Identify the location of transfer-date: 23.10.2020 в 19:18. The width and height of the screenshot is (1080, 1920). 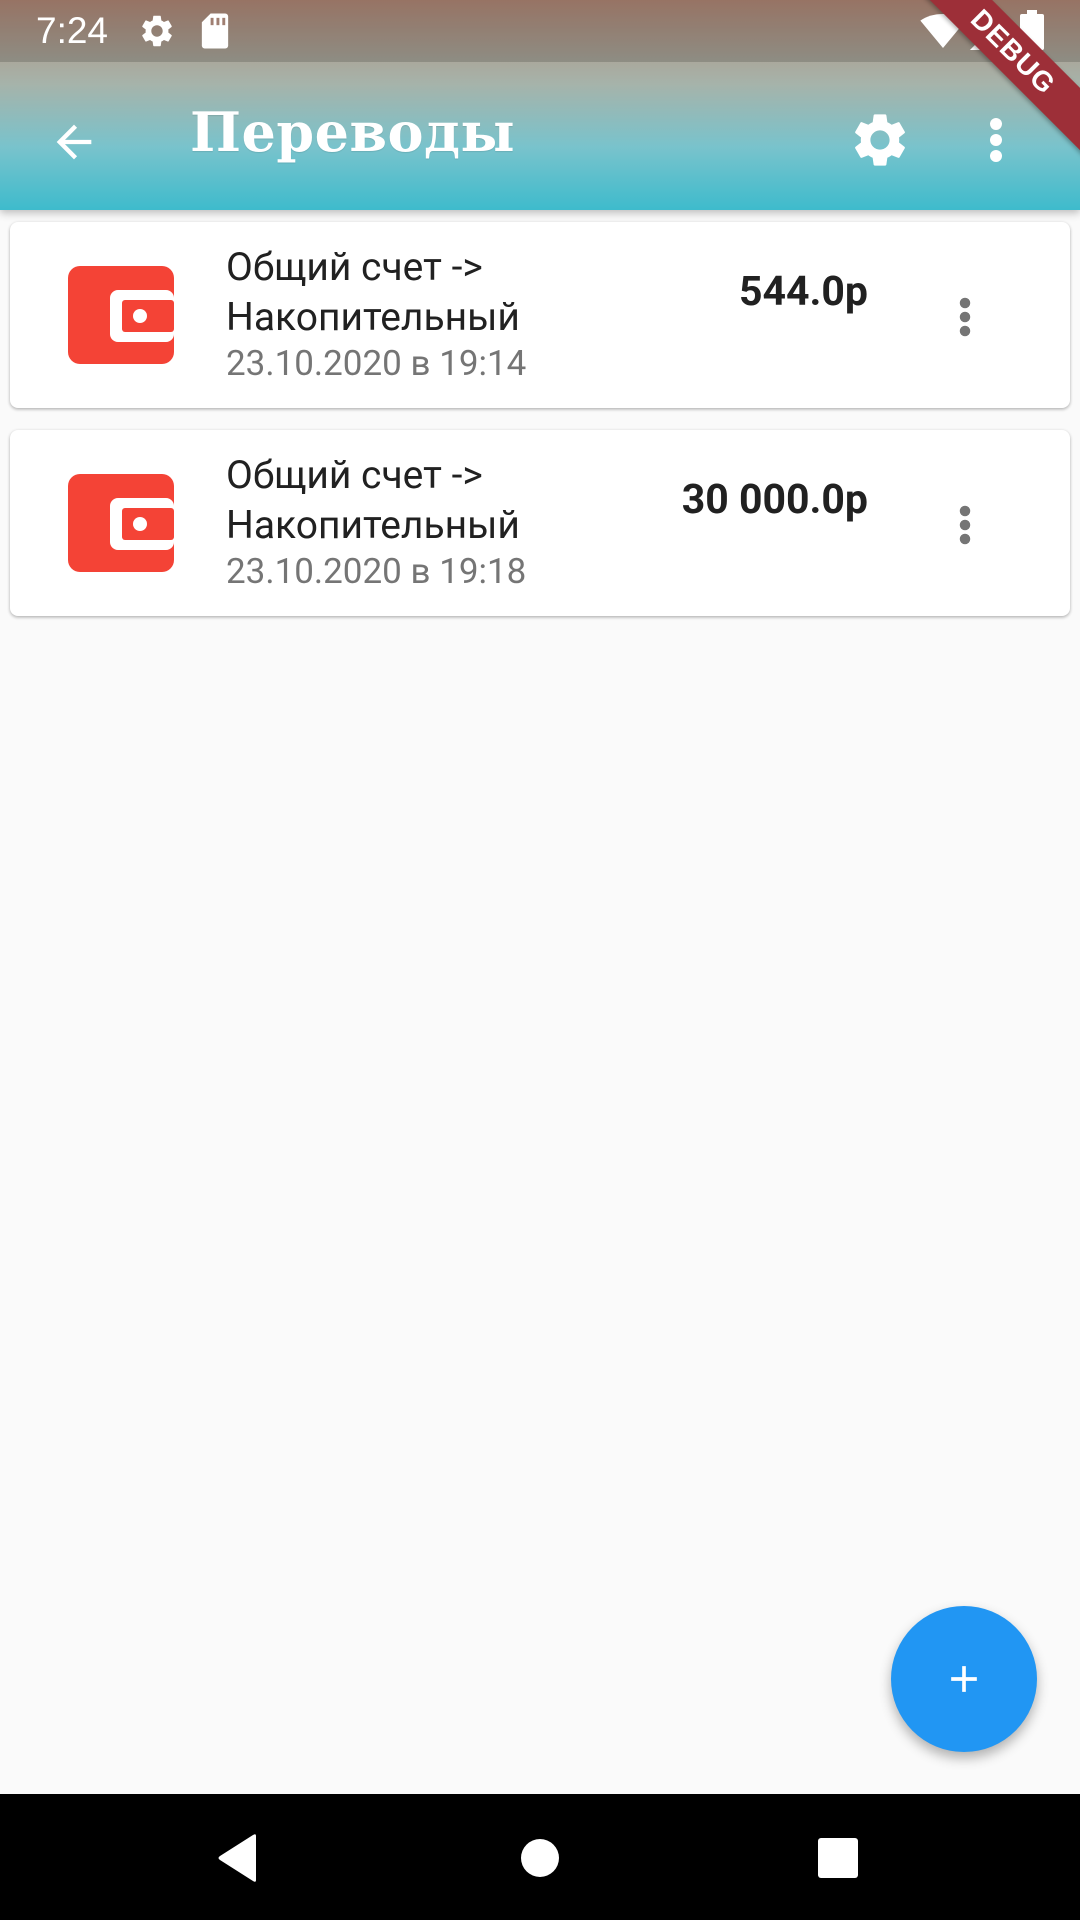
(376, 571).